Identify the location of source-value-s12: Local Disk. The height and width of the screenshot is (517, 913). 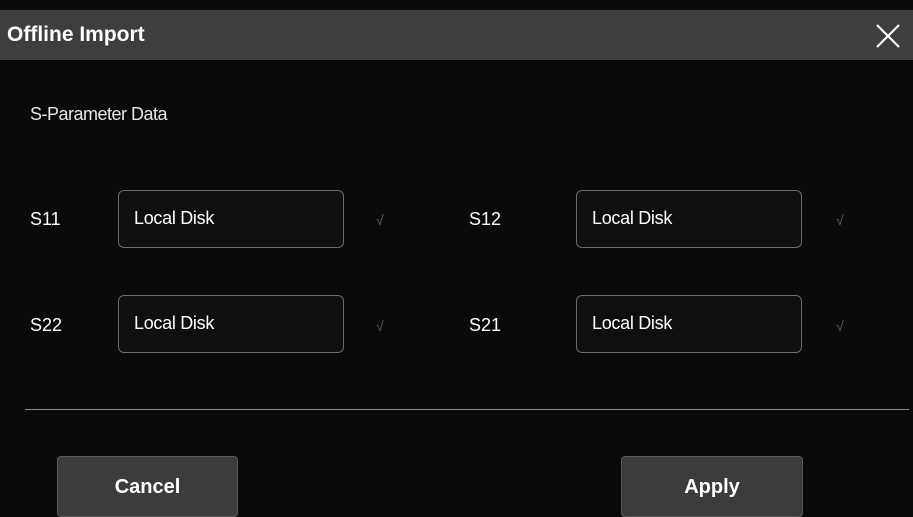
(632, 218).